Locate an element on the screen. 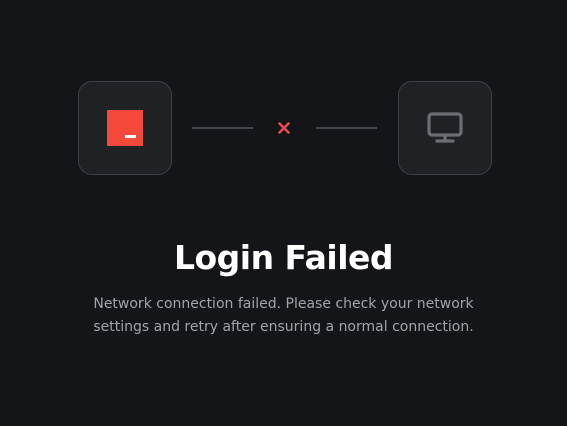  app-tile is located at coordinates (125, 128).